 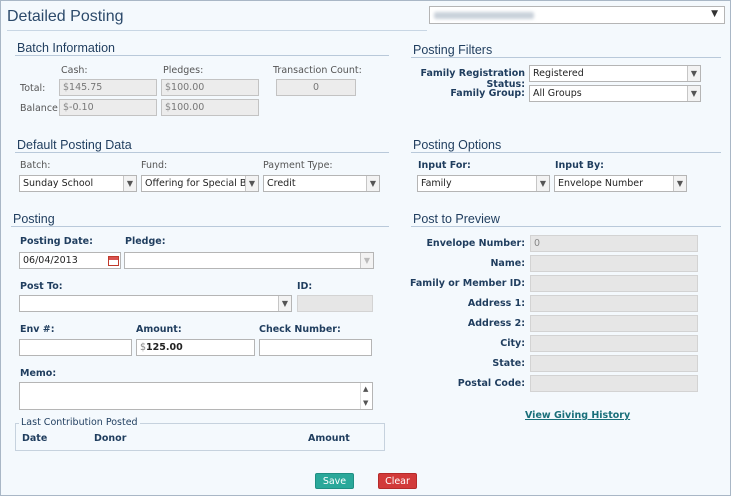 I want to click on balance-cash-field: $-0.10, so click(x=108, y=107).